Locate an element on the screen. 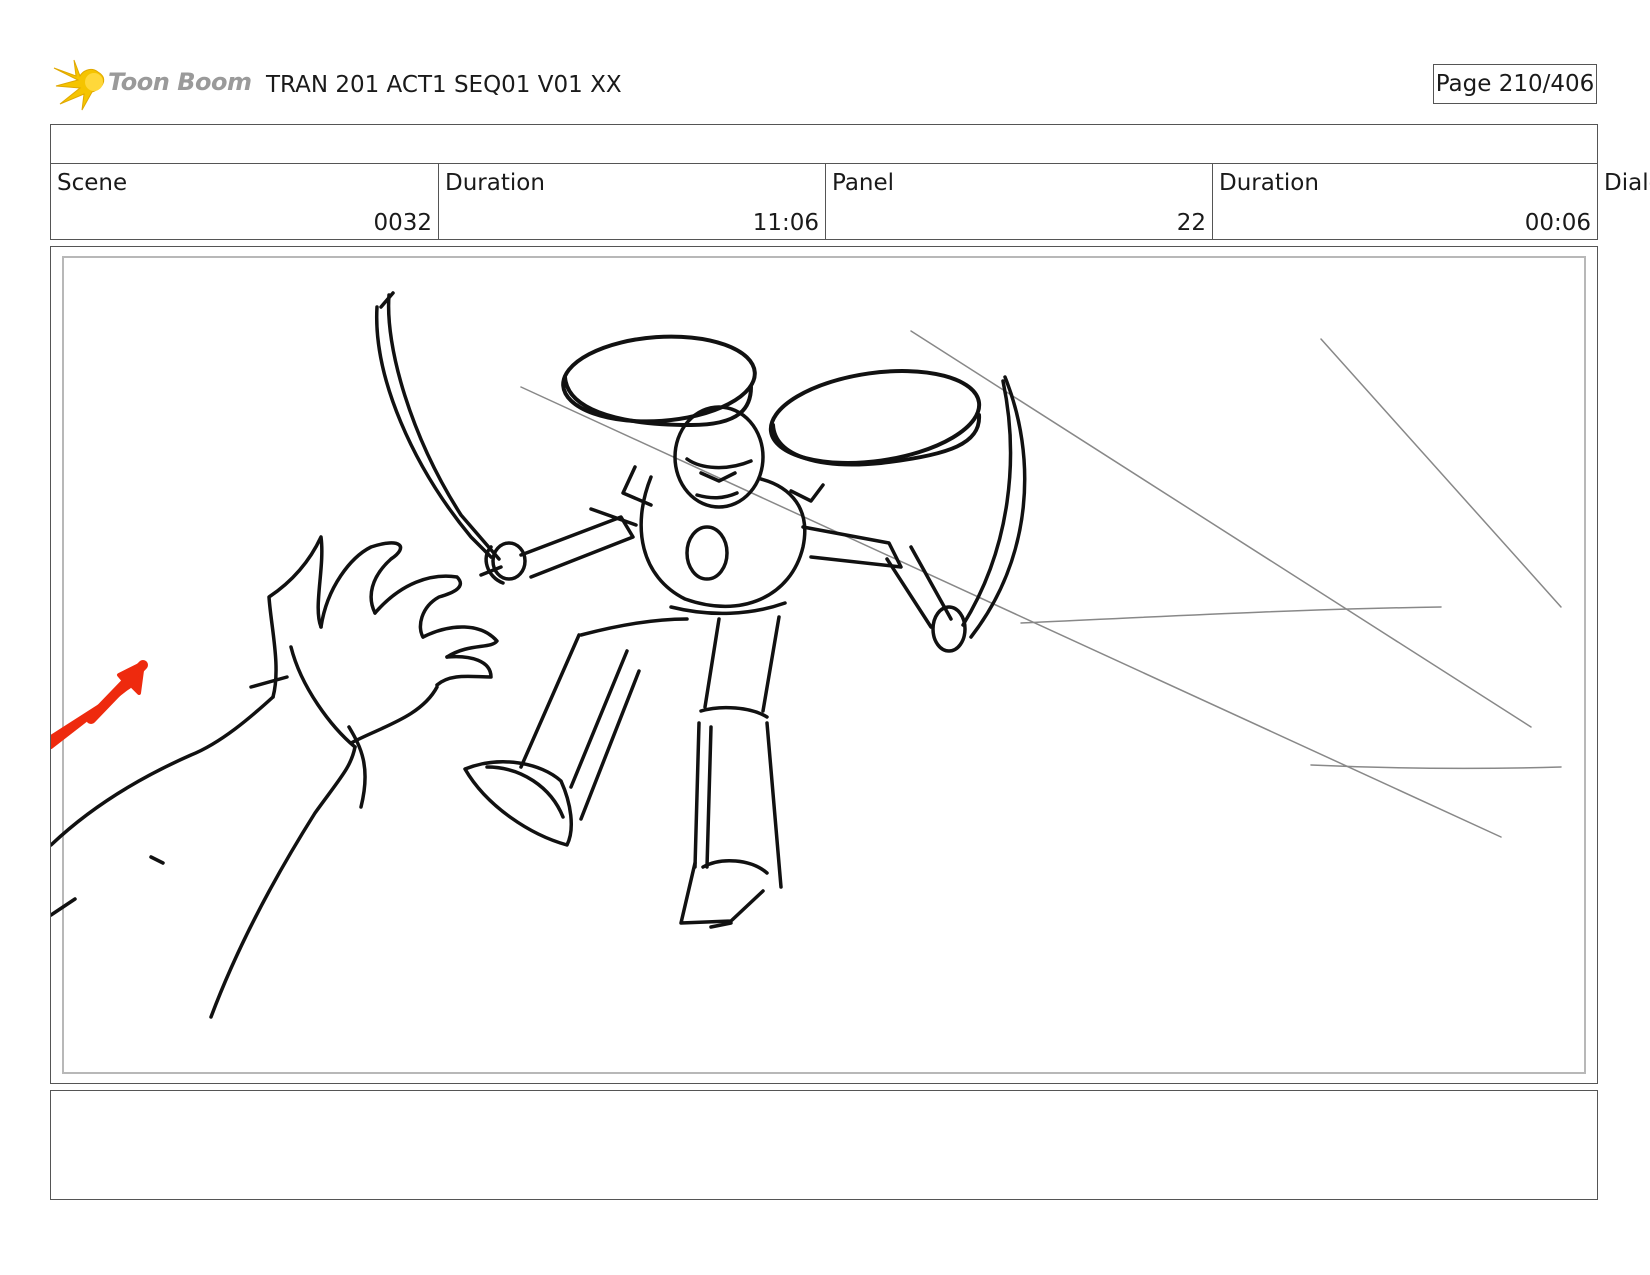 The width and height of the screenshot is (1650, 1275). panel-duration-label: Duration is located at coordinates (1269, 183).